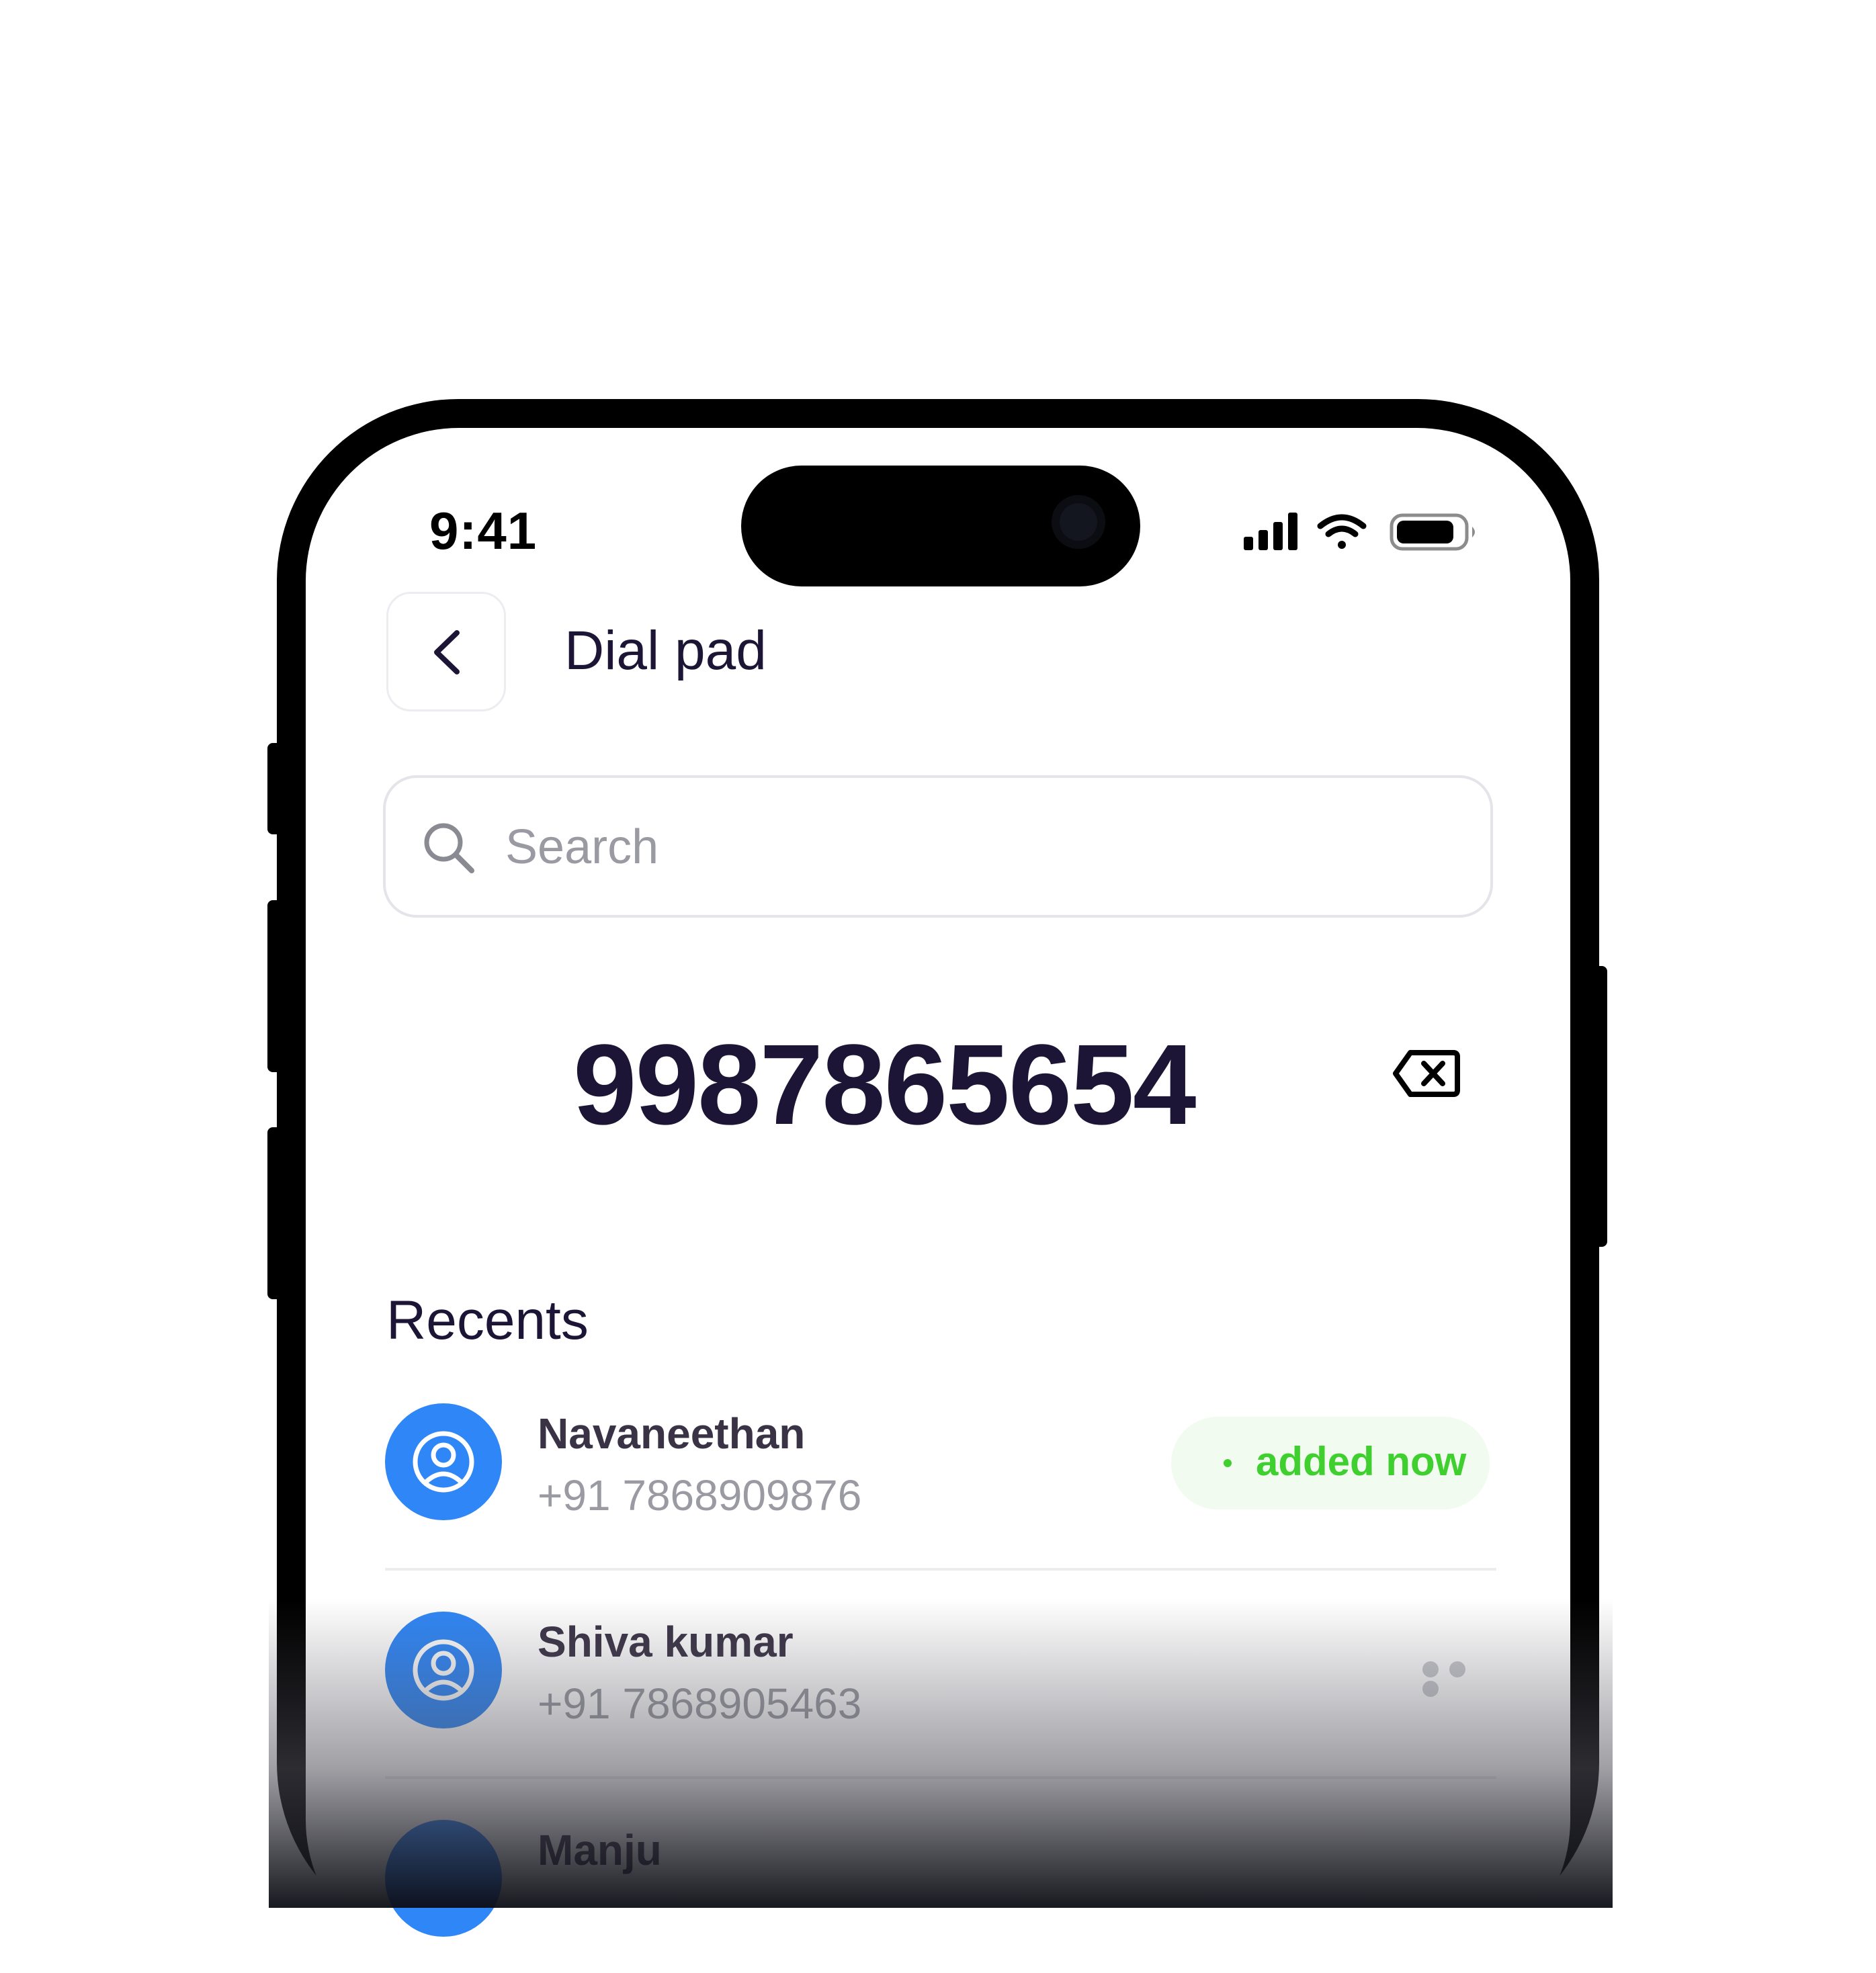 The width and height of the screenshot is (1876, 1973). What do you see at coordinates (975, 847) in the screenshot?
I see `search-input` at bounding box center [975, 847].